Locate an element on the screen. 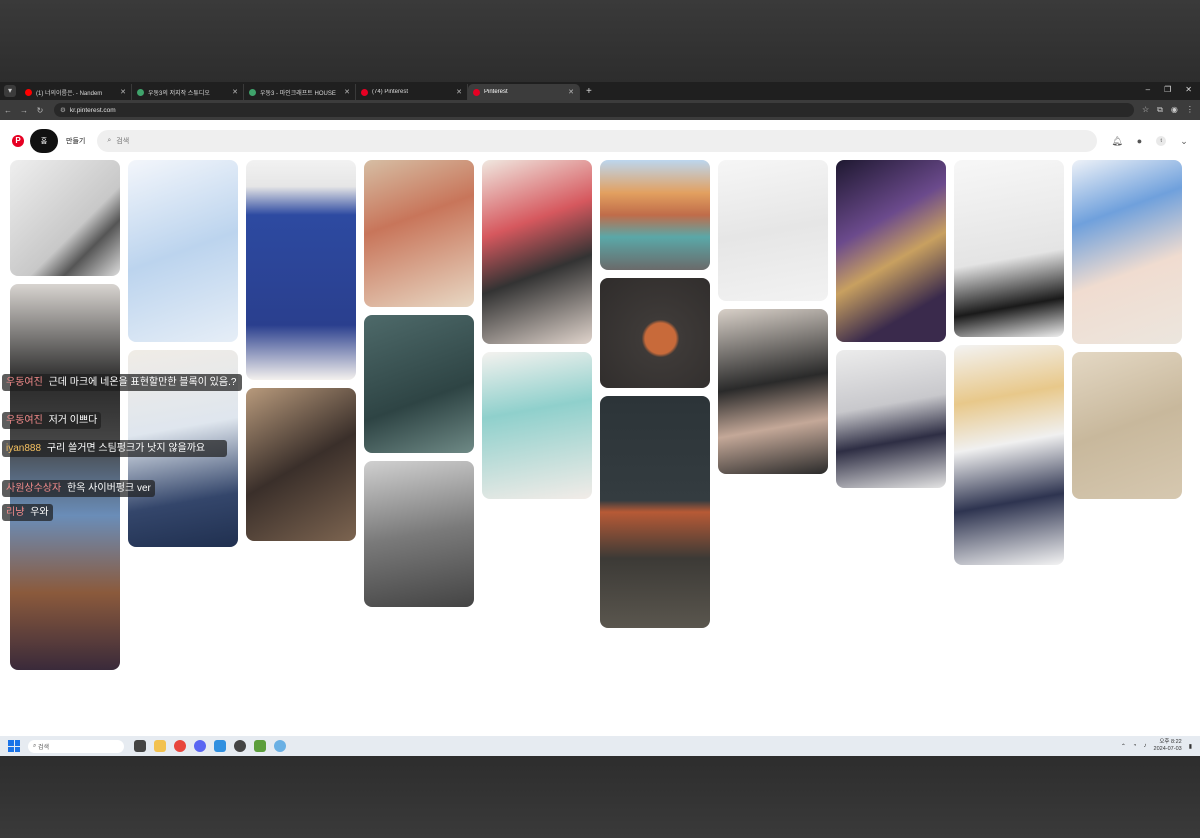 This screenshot has width=1200, height=838. address-bar: ⚙ kr.pinterest.com is located at coordinates (594, 110).